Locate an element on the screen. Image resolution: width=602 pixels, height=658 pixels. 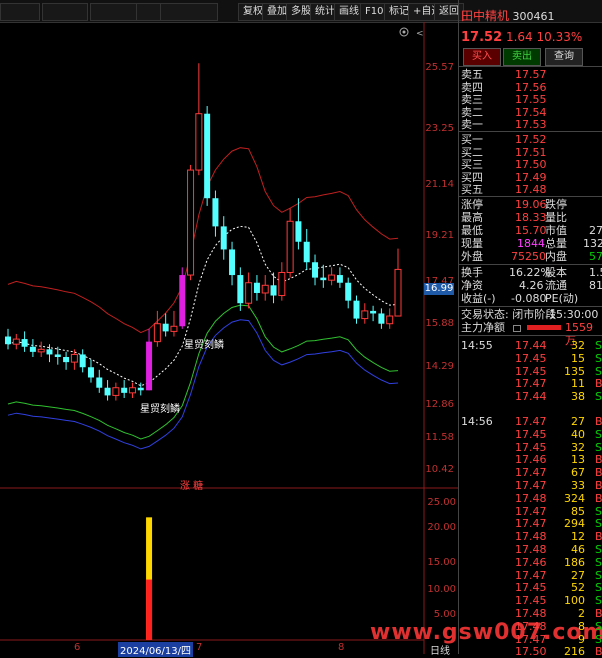
query-button: 查询 is located at coordinates (564, 57).